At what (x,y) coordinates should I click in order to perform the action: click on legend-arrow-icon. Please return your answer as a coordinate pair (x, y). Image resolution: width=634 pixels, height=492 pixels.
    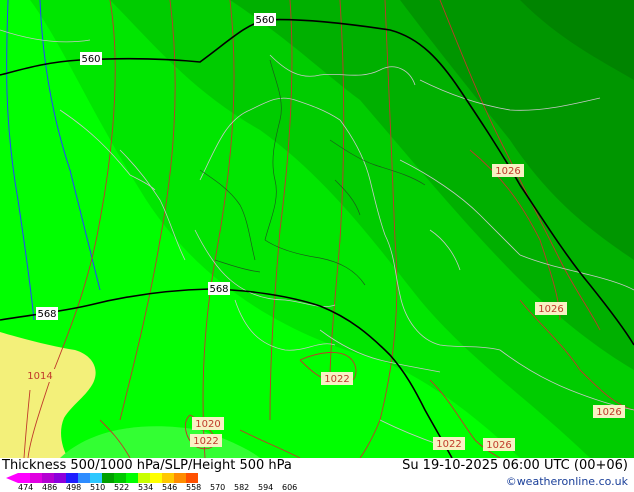
    Looking at the image, I should click on (12, 478).